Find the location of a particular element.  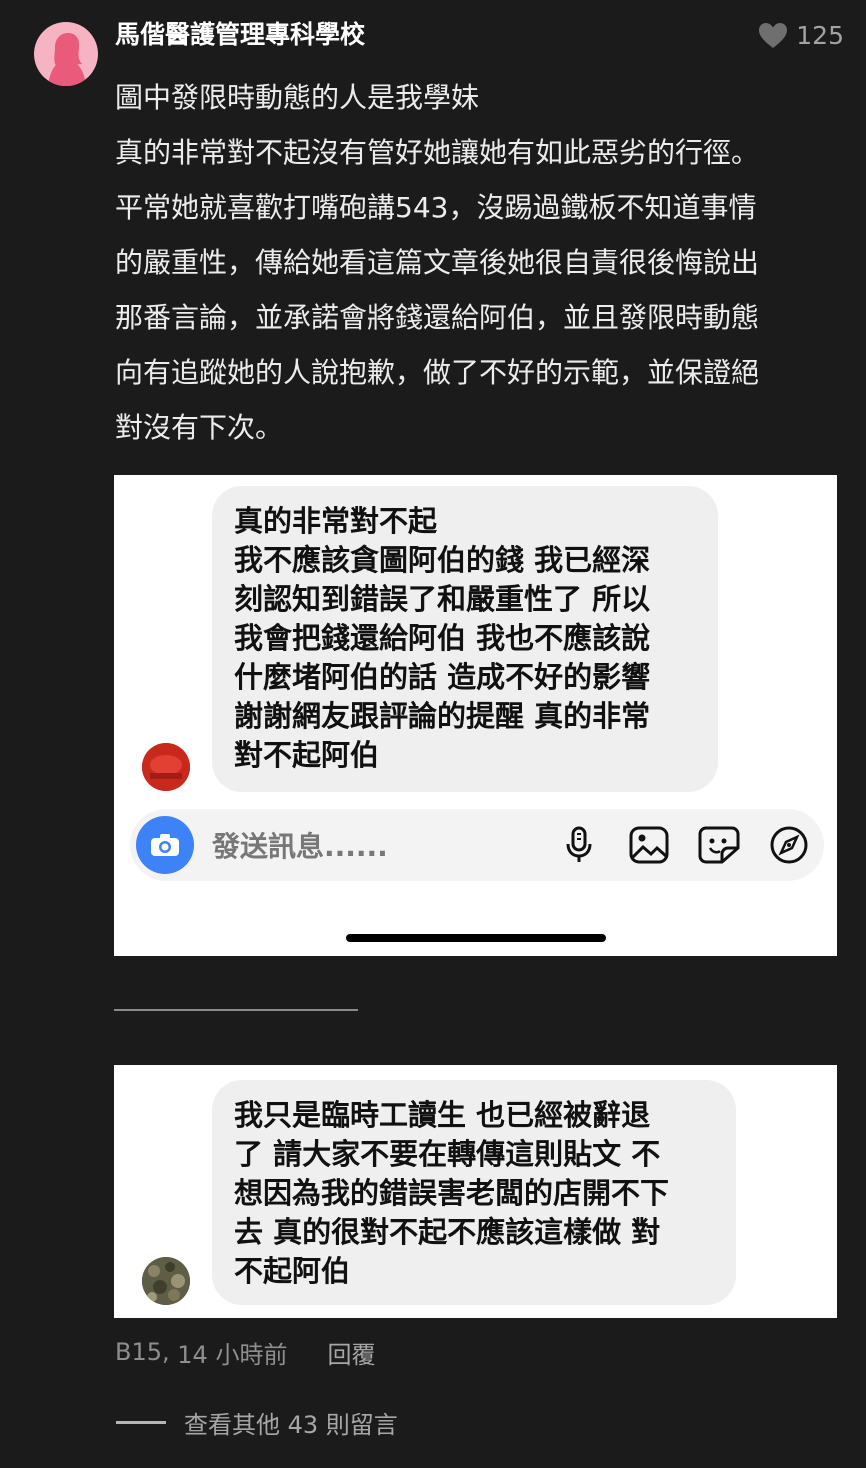

dash-icon is located at coordinates (141, 1422).